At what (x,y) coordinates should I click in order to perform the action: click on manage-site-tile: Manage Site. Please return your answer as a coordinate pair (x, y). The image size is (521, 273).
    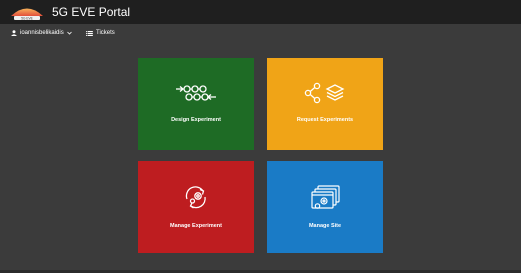
    Looking at the image, I should click on (325, 207).